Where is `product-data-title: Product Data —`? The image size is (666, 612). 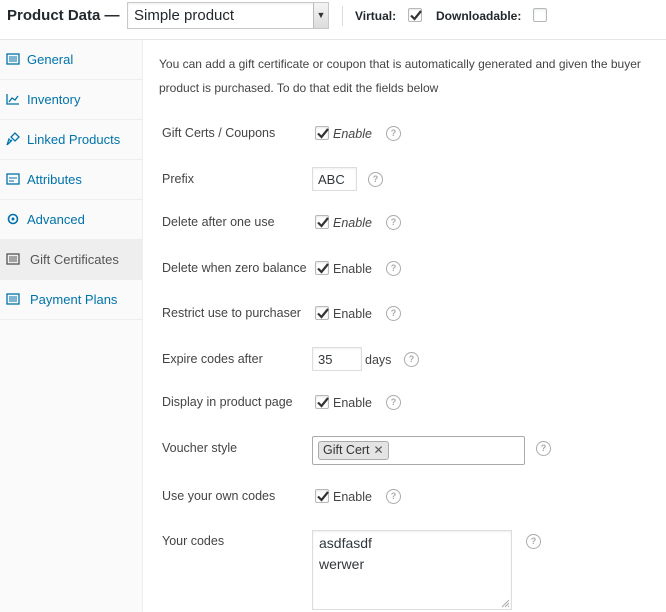
product-data-title: Product Data — is located at coordinates (63, 15).